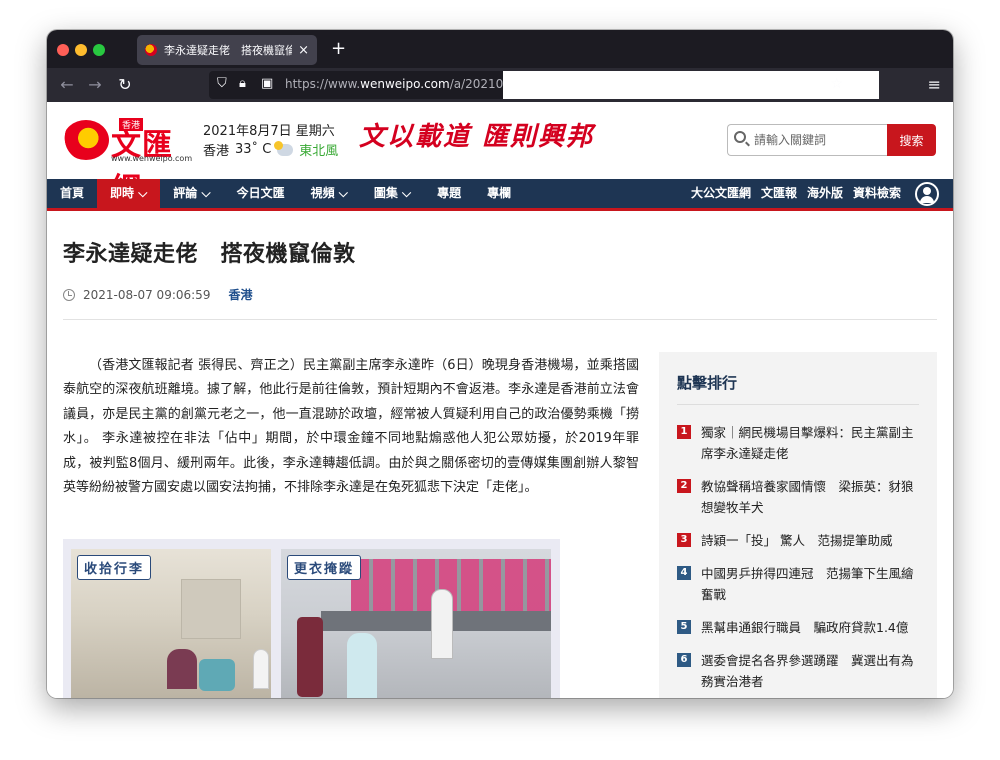 The width and height of the screenshot is (1000, 760). I want to click on nav-link-takungwenwei: 大公文匯網, so click(721, 193).